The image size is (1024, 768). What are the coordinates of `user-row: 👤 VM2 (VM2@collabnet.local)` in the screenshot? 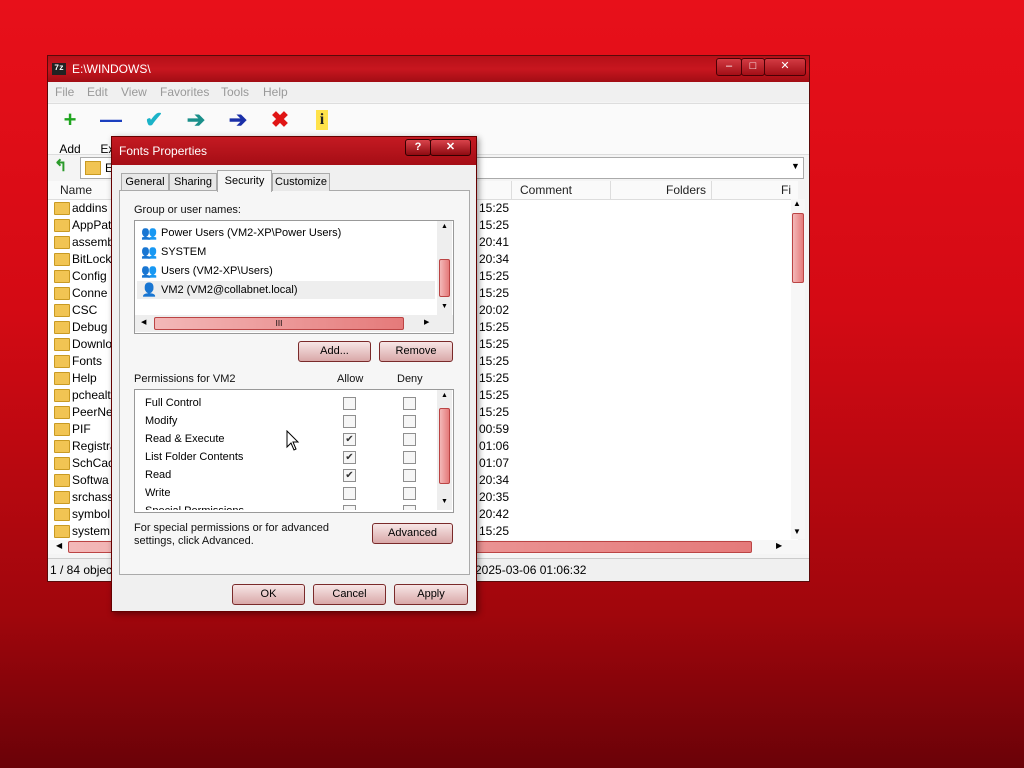 It's located at (286, 290).